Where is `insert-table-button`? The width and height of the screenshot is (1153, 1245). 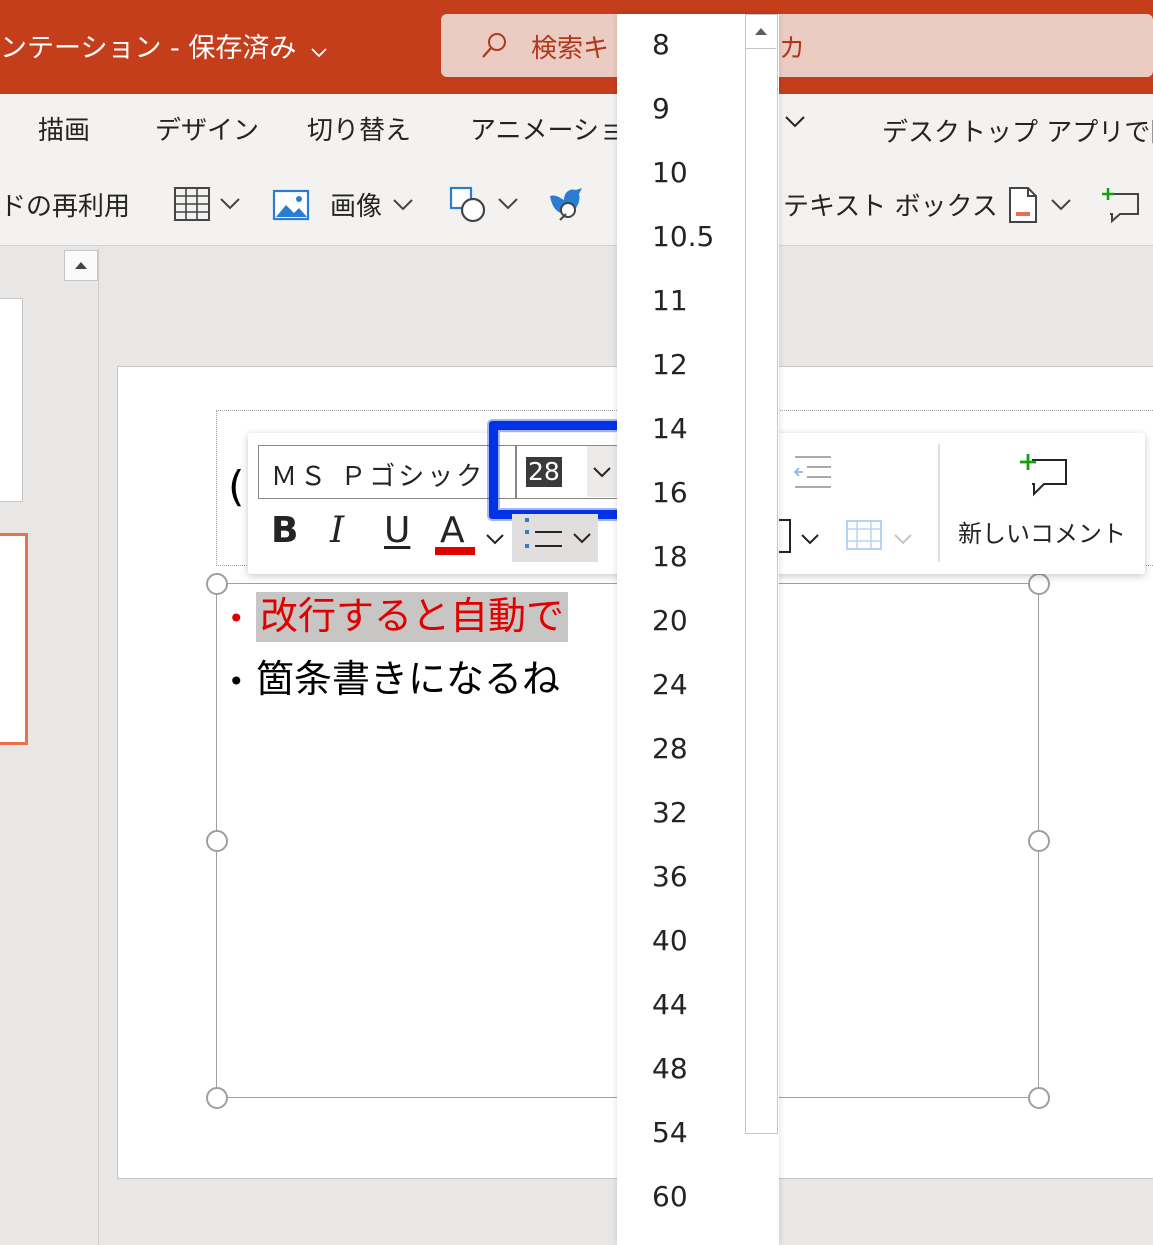
insert-table-button is located at coordinates (207, 204).